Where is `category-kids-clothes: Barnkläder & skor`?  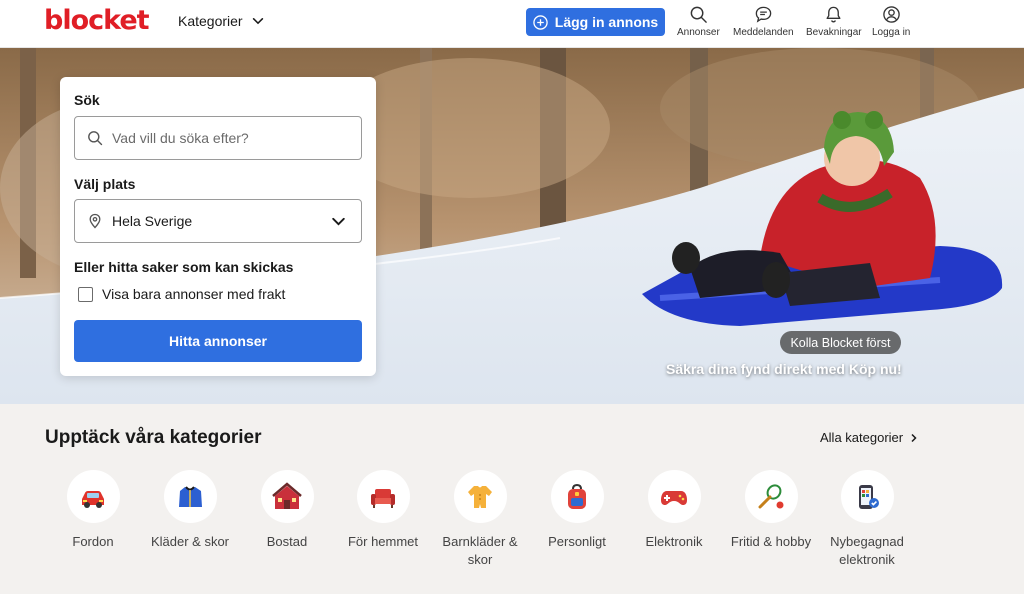
category-kids-clothes: Barnkläder & skor is located at coordinates (480, 519).